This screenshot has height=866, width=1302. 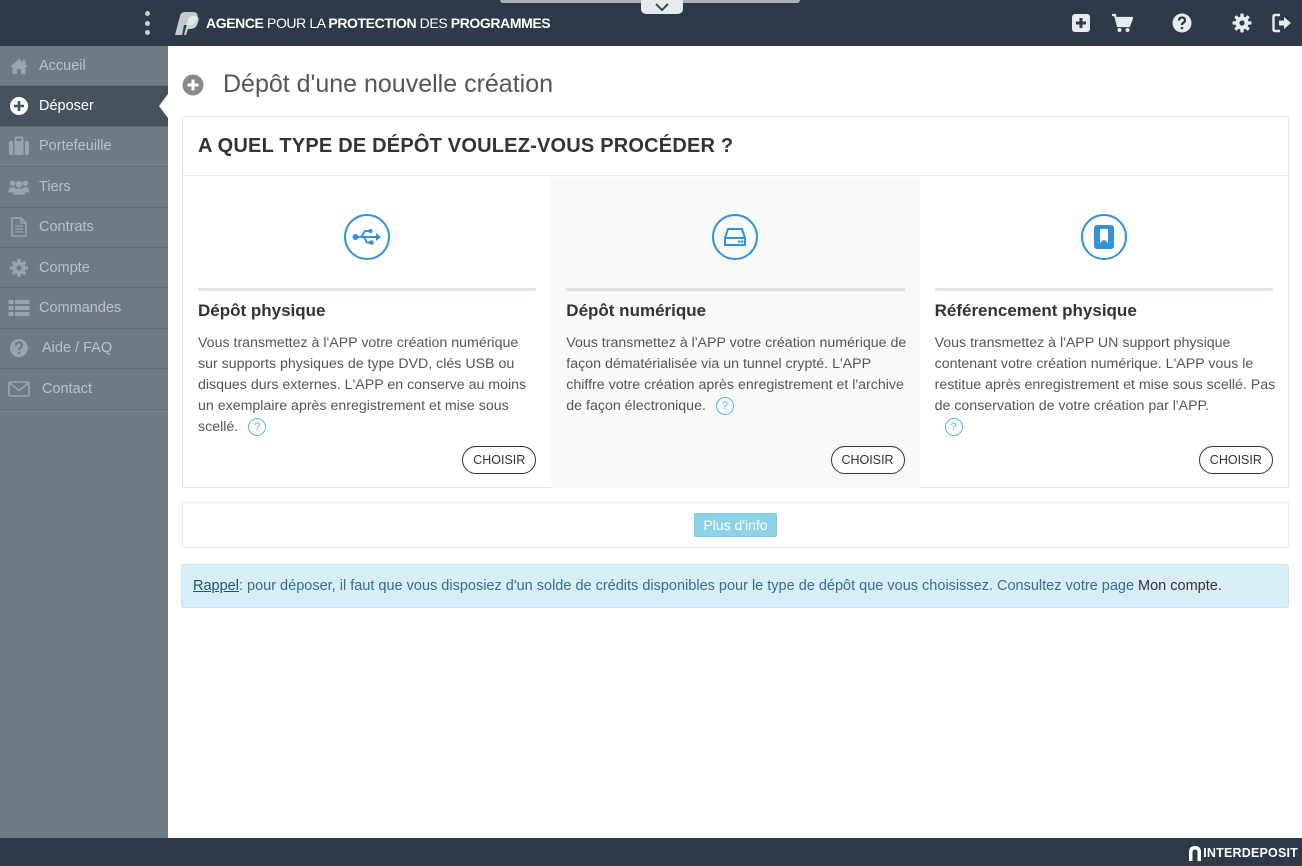 I want to click on settings-button, so click(x=1242, y=23).